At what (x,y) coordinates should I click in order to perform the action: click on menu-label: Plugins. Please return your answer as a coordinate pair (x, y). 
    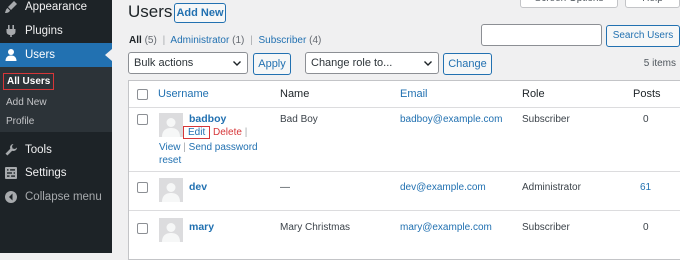
    Looking at the image, I should click on (44, 31).